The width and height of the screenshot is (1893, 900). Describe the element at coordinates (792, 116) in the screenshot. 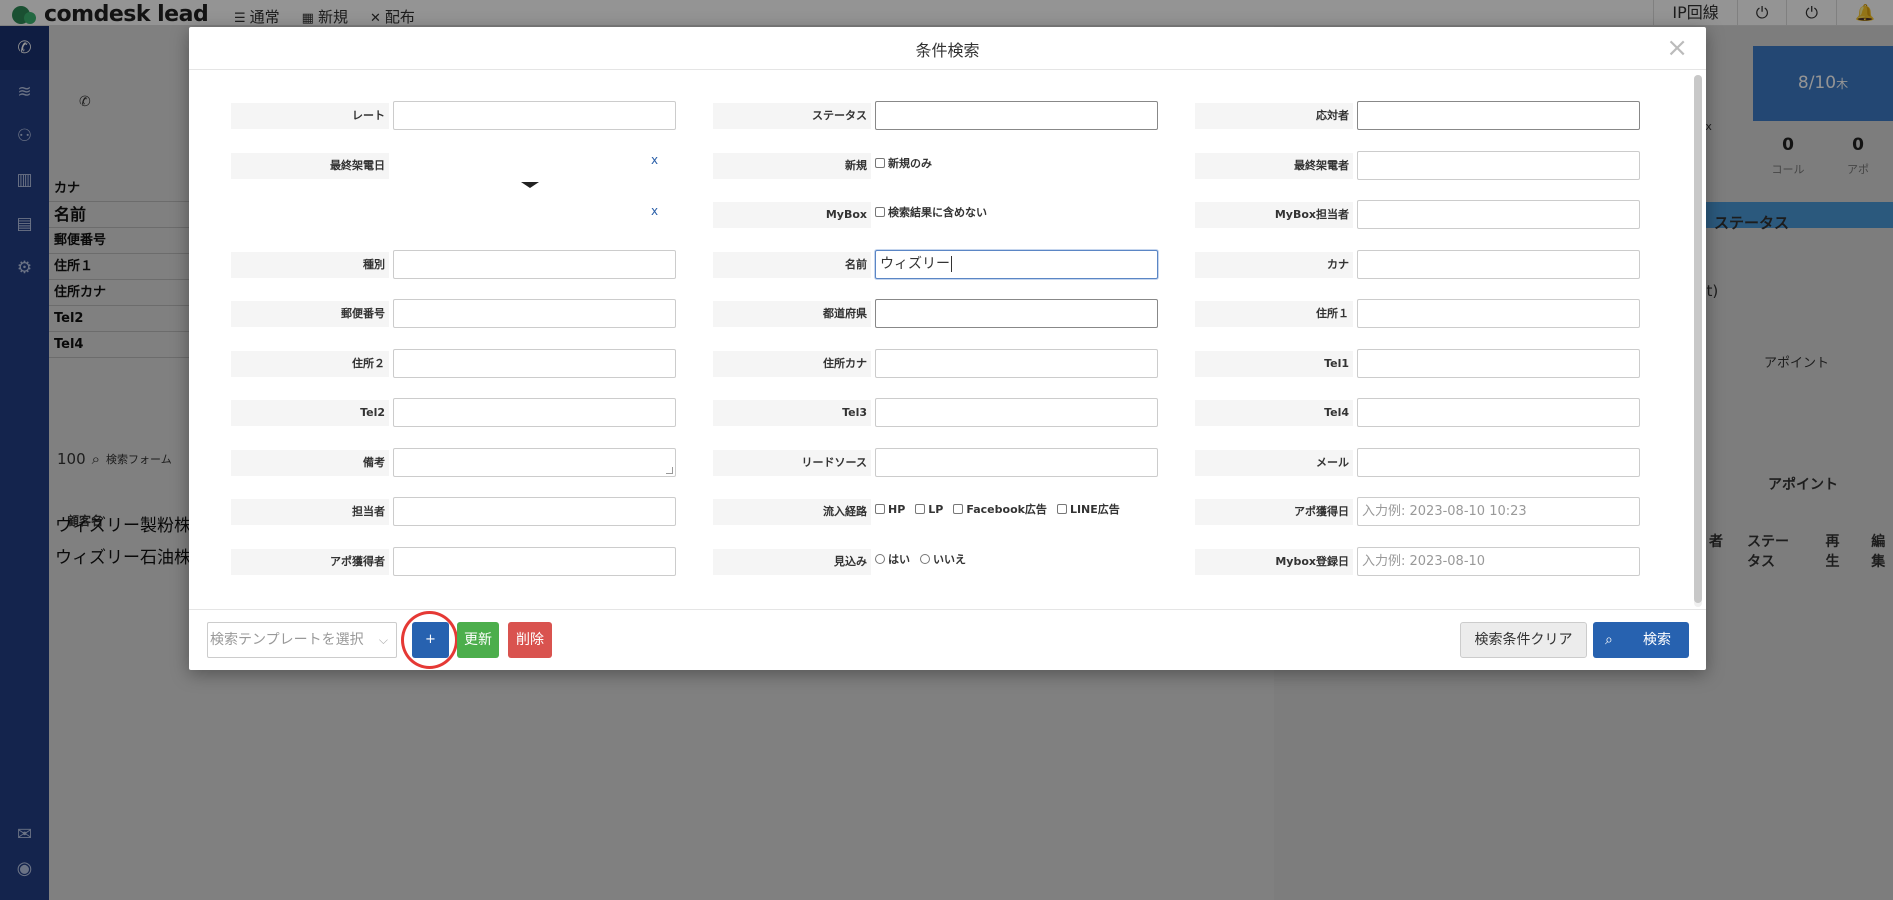

I see `condition-label: ステータス` at that location.